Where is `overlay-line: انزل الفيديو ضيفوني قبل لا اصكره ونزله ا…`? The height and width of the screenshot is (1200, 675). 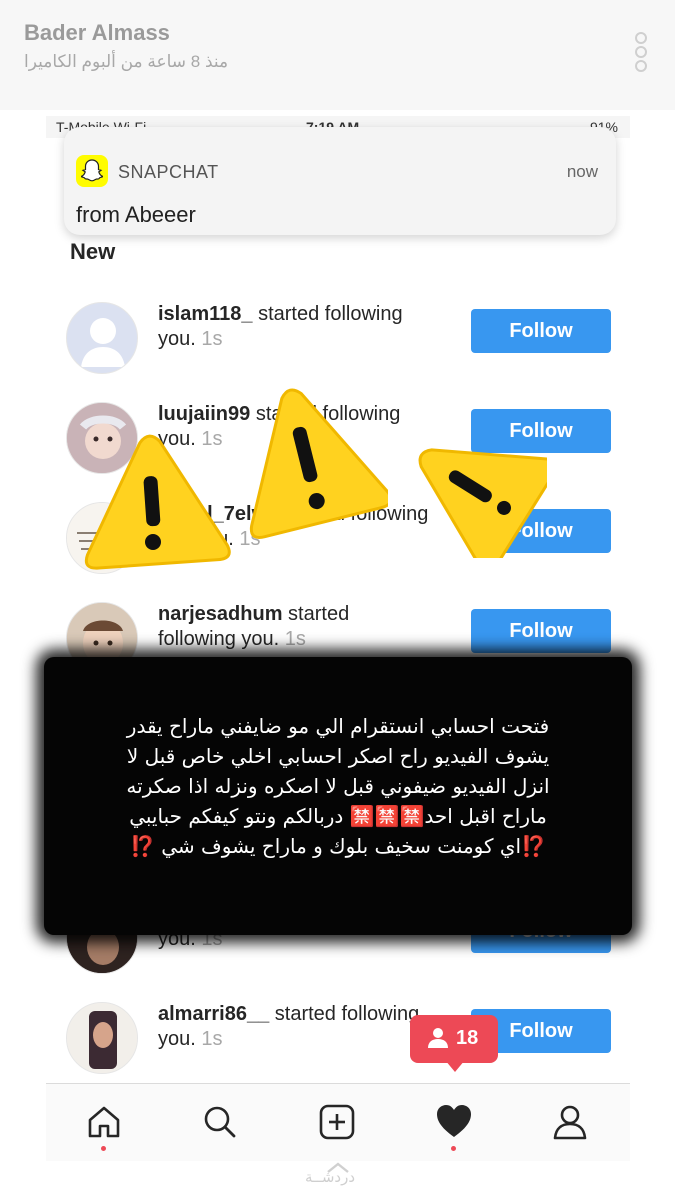 overlay-line: انزل الفيديو ضيفوني قبل لا اصكره ونزله ا… is located at coordinates (338, 786).